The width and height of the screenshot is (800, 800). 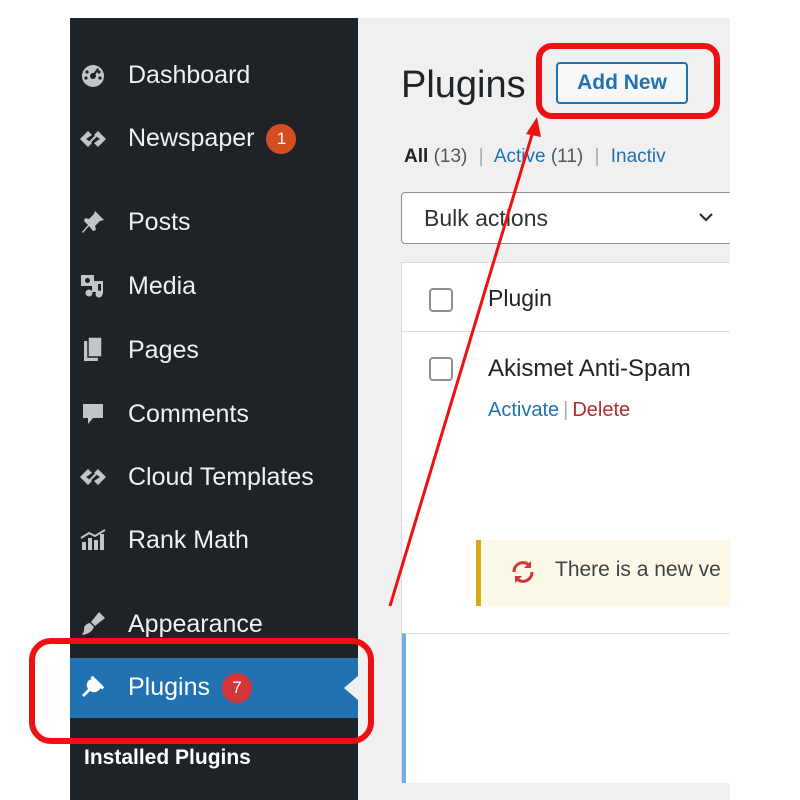 What do you see at coordinates (163, 349) in the screenshot?
I see `sidebar-item-label: Pages` at bounding box center [163, 349].